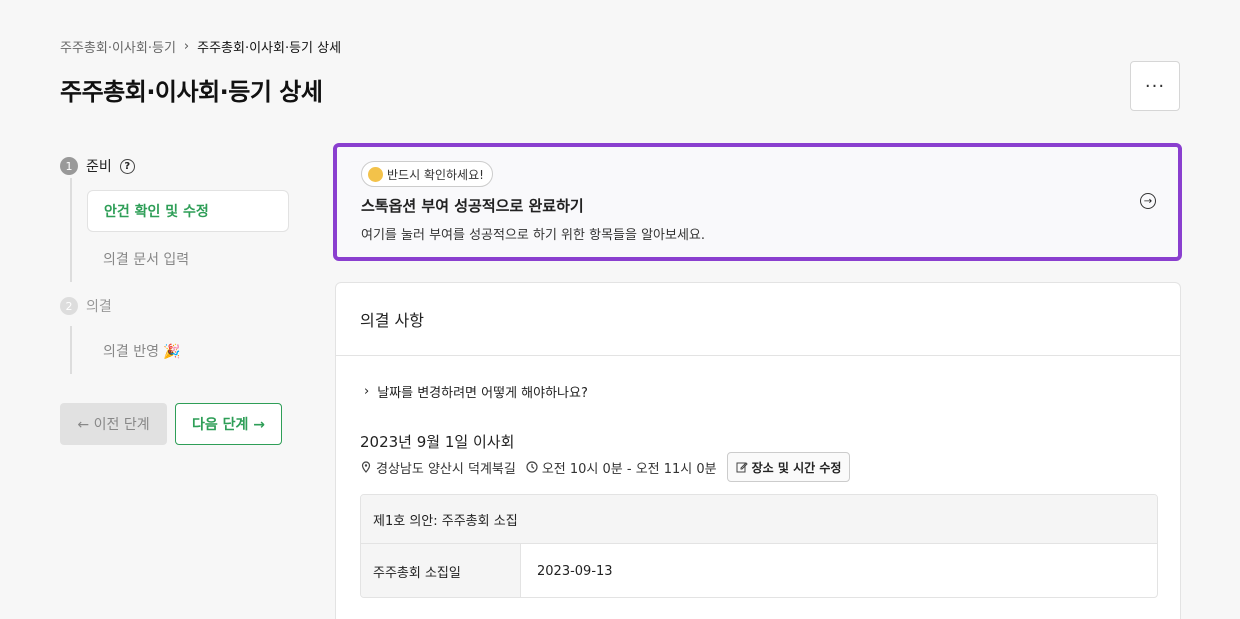 Image resolution: width=1240 pixels, height=619 pixels. Describe the element at coordinates (127, 166) in the screenshot. I see `help-icon: ?` at that location.